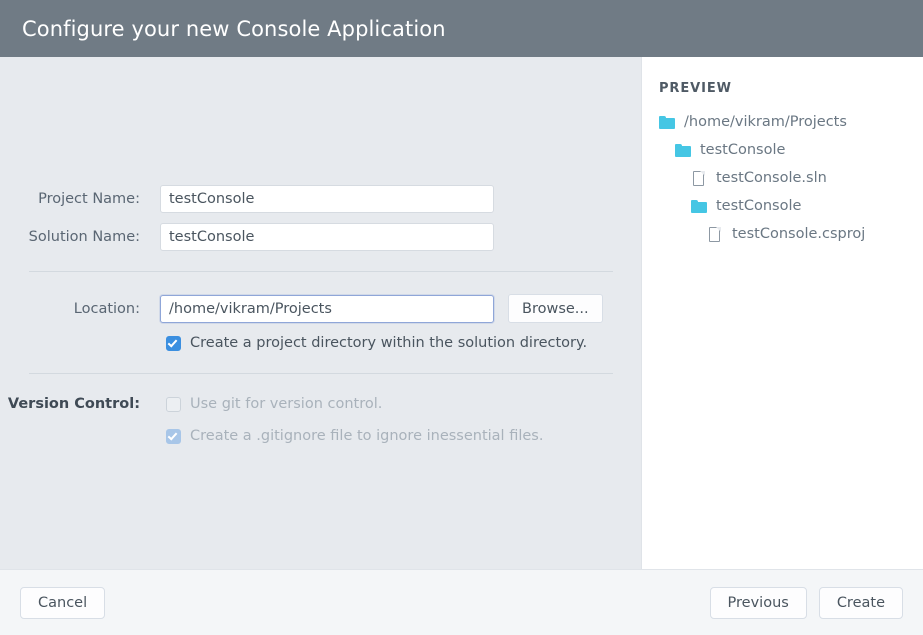  What do you see at coordinates (89, 199) in the screenshot?
I see `project-name-label: Project Name:` at bounding box center [89, 199].